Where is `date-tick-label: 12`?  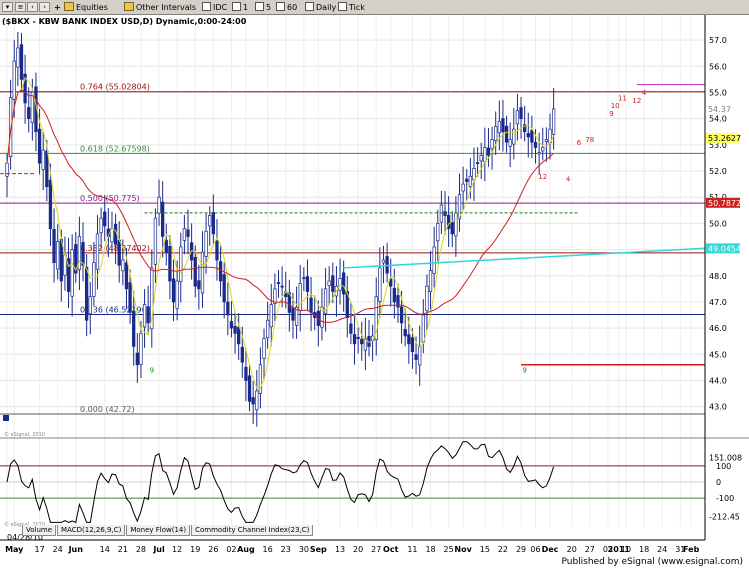
date-tick-label: 12 is located at coordinates (177, 549).